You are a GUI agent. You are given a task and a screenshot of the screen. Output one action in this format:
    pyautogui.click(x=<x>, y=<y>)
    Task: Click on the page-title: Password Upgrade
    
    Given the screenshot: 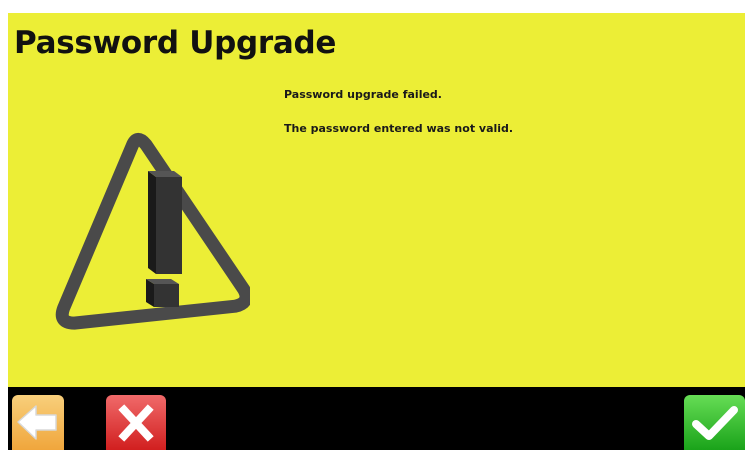 What is the action you would take?
    pyautogui.click(x=175, y=43)
    